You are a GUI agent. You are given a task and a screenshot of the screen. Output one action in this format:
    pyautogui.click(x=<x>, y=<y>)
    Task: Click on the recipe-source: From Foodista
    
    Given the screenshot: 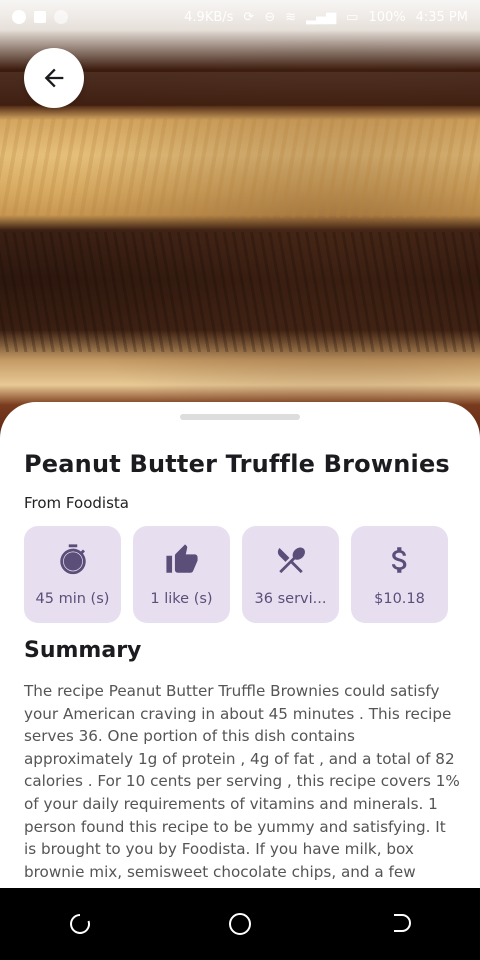 What is the action you would take?
    pyautogui.click(x=76, y=503)
    